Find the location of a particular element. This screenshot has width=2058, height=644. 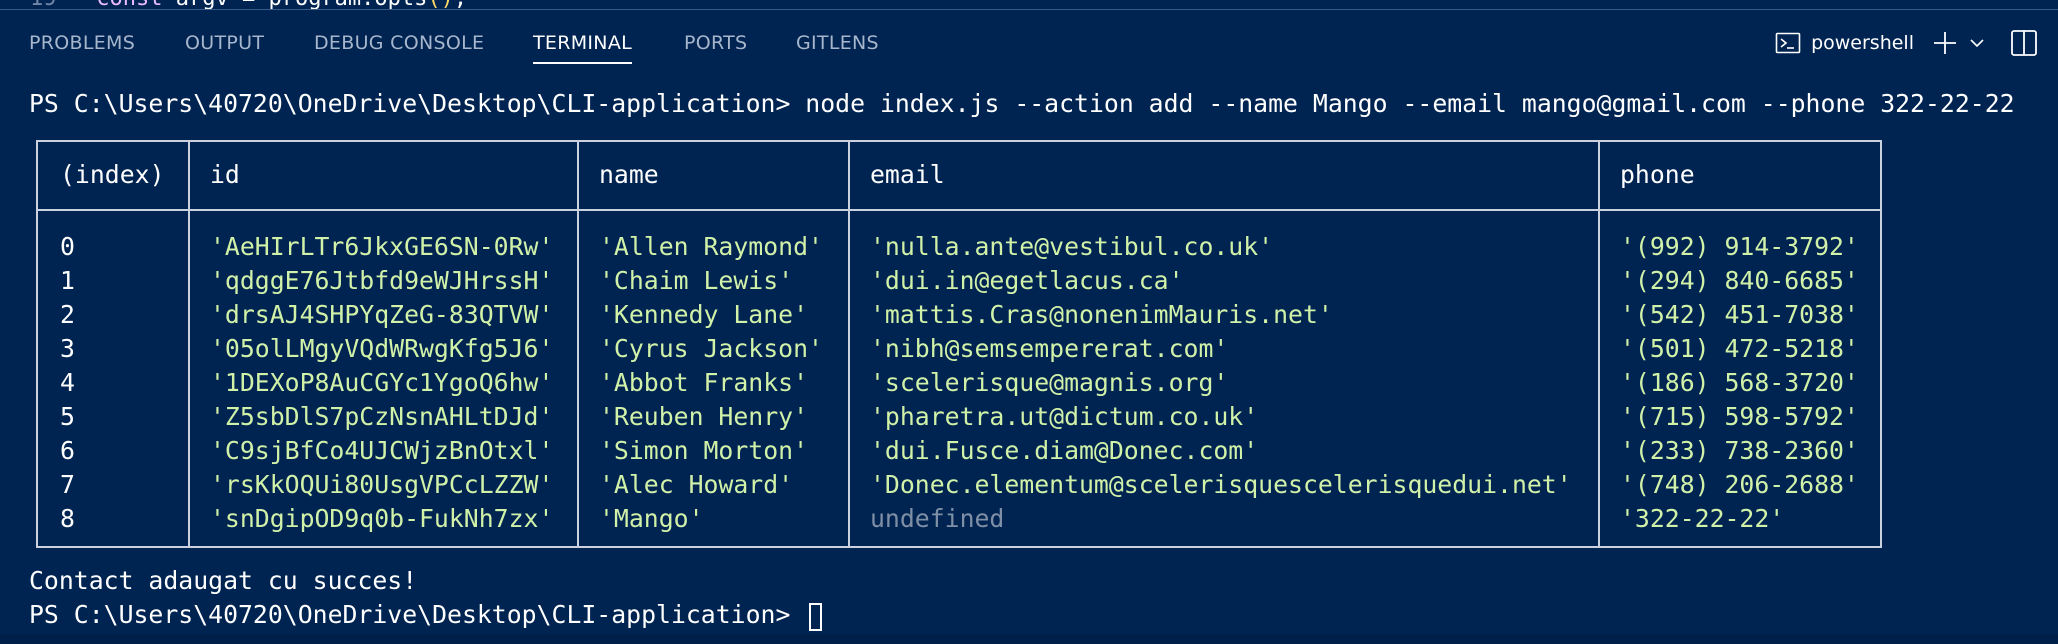

cell-name: 'Reuben Henry' is located at coordinates (704, 416).